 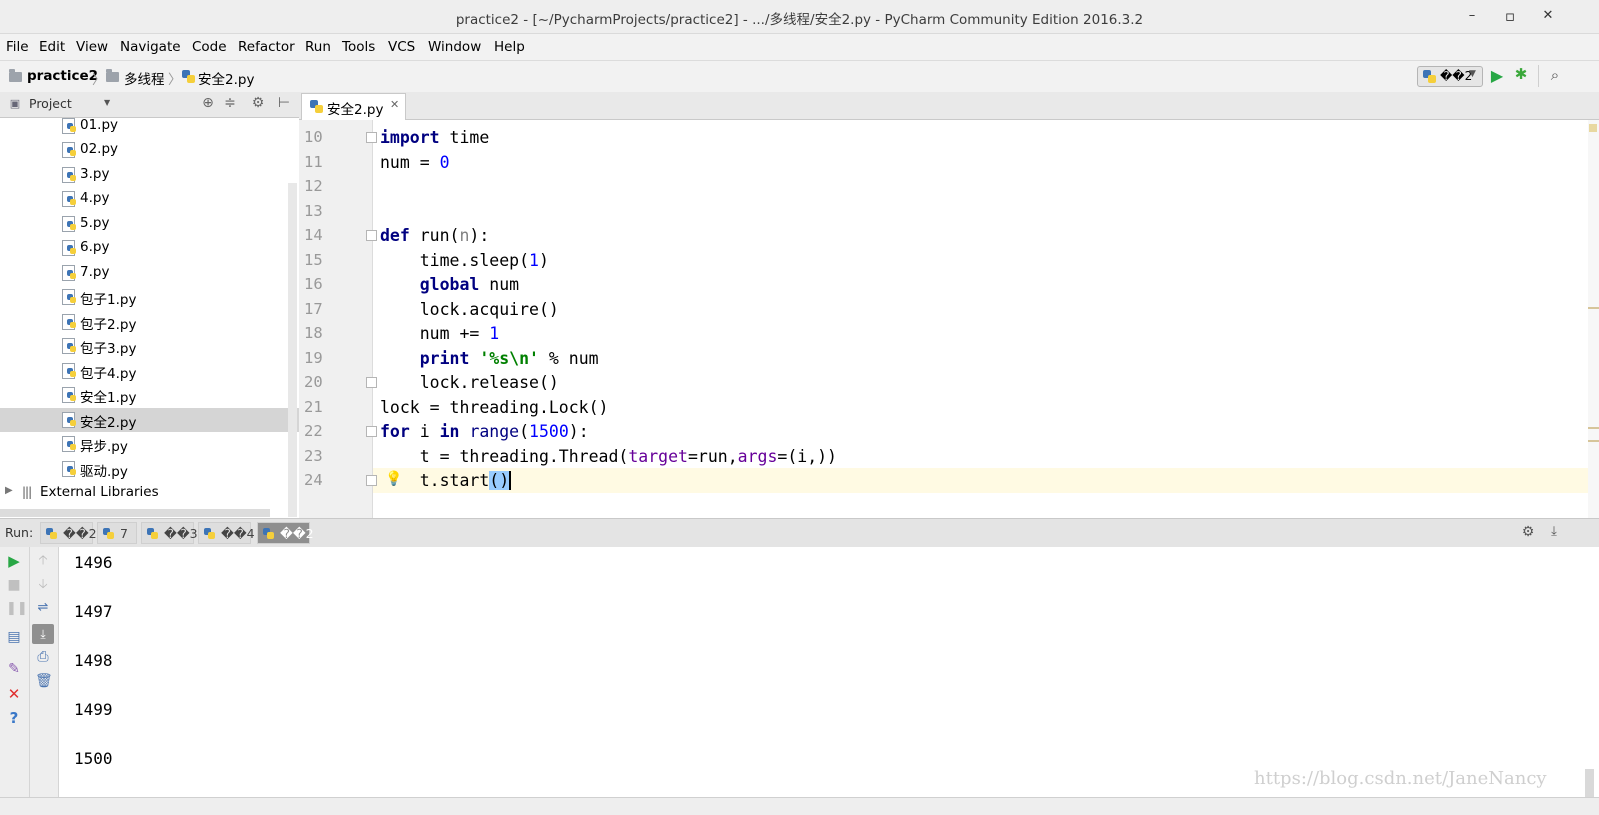 What do you see at coordinates (149, 371) in the screenshot?
I see `list-item: 包子4.py` at bounding box center [149, 371].